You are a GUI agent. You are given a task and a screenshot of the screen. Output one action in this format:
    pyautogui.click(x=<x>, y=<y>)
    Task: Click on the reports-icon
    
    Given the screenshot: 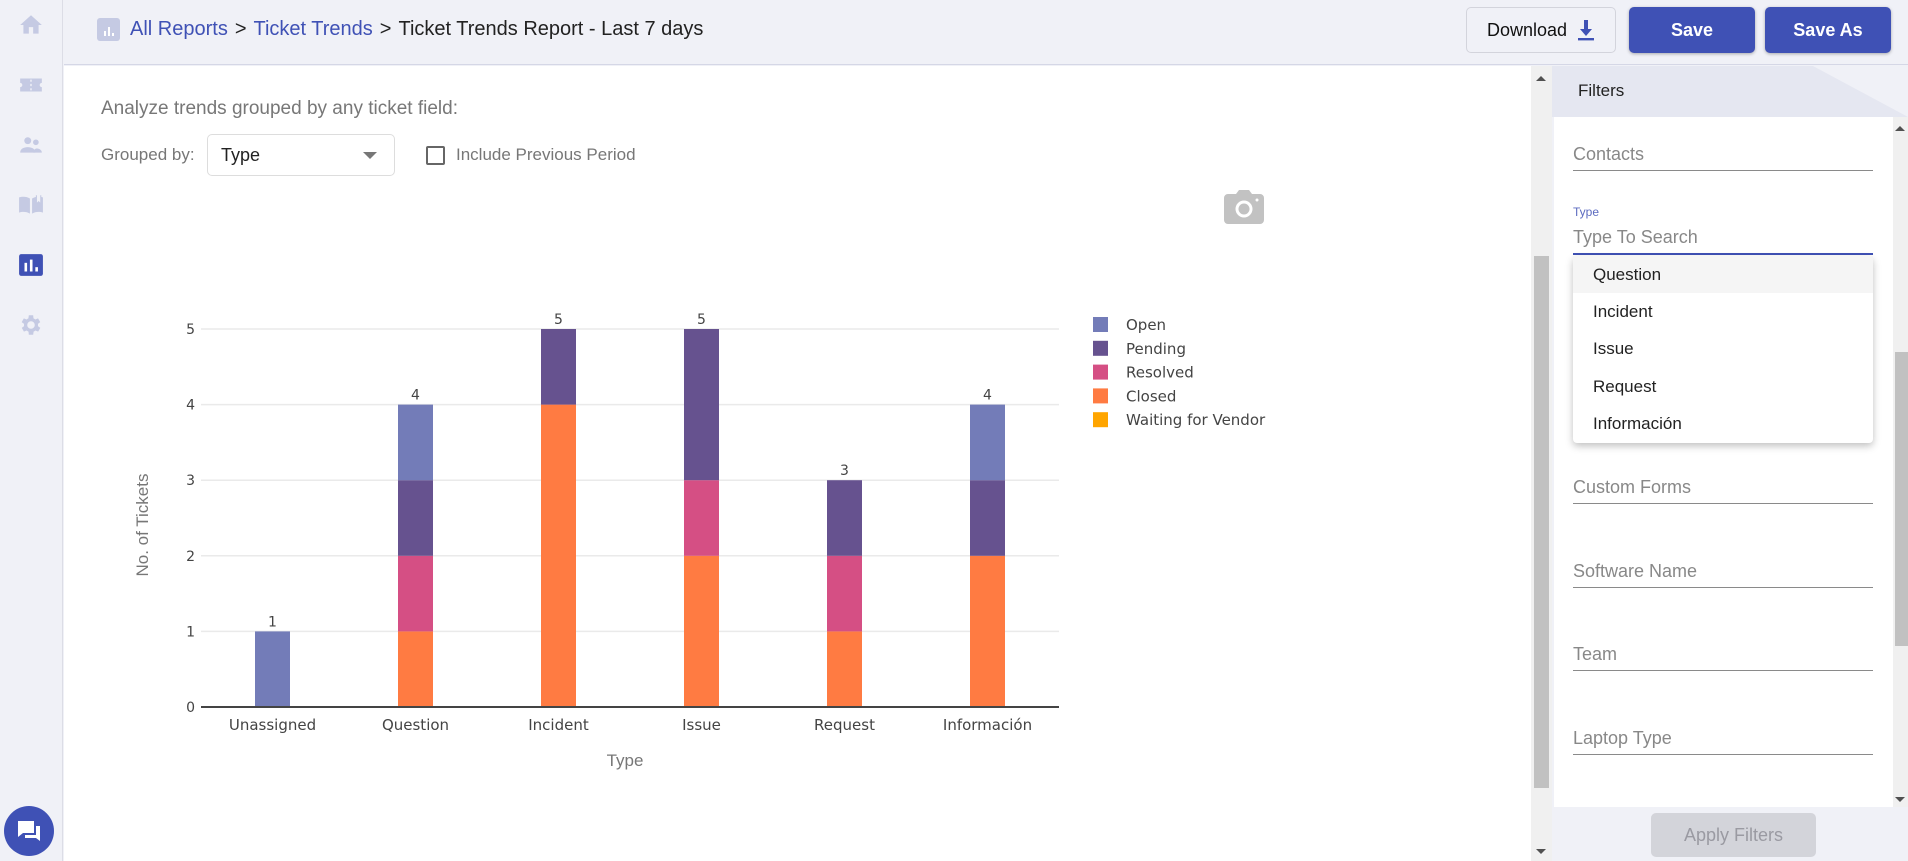 What is the action you would take?
    pyautogui.click(x=108, y=29)
    